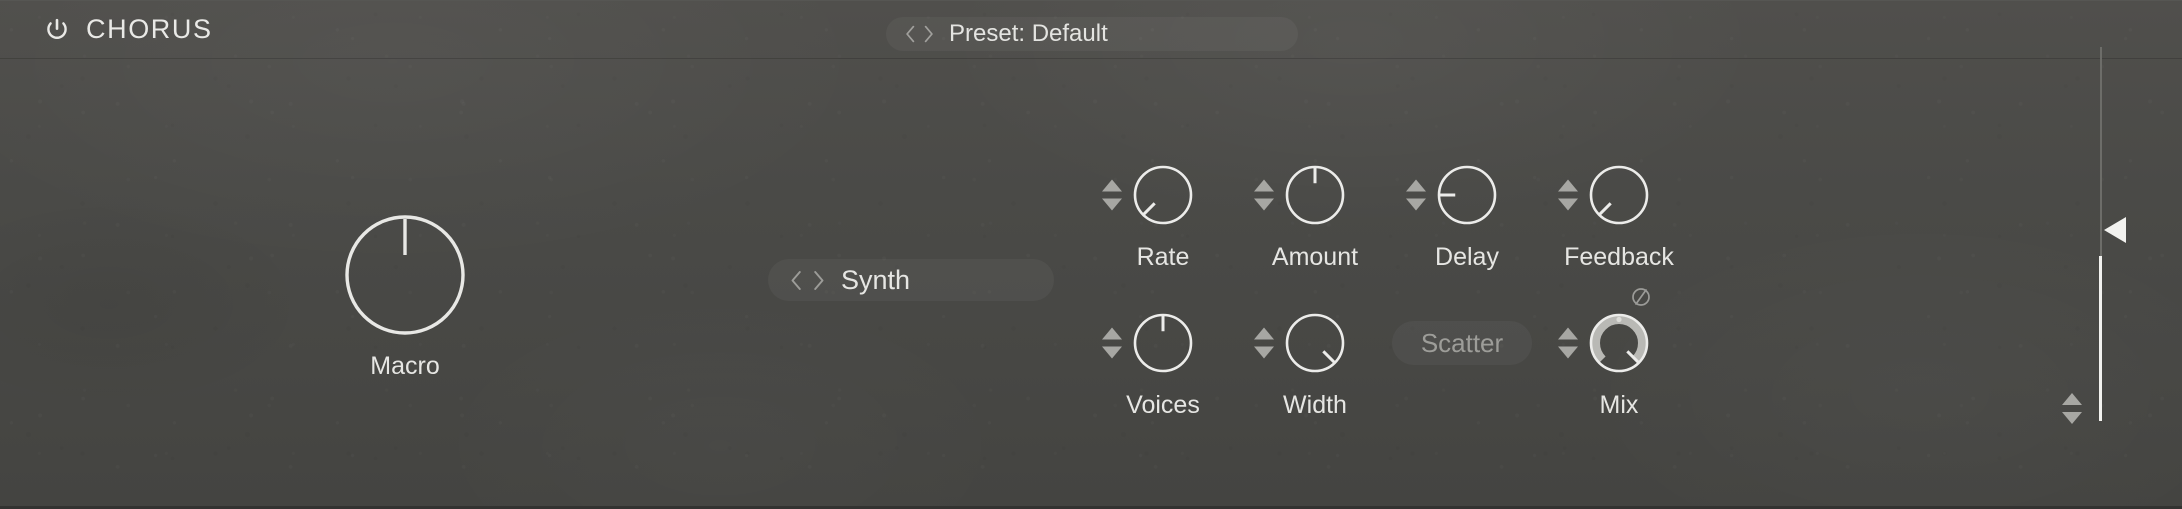 Image resolution: width=2182 pixels, height=509 pixels. Describe the element at coordinates (919, 34) in the screenshot. I see `preset-nav` at that location.